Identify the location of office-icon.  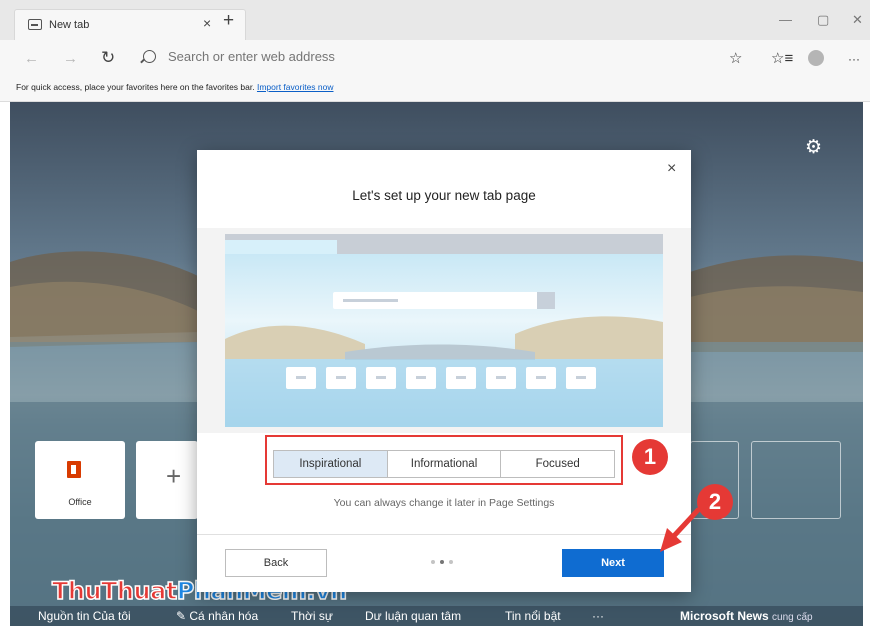
(74, 469).